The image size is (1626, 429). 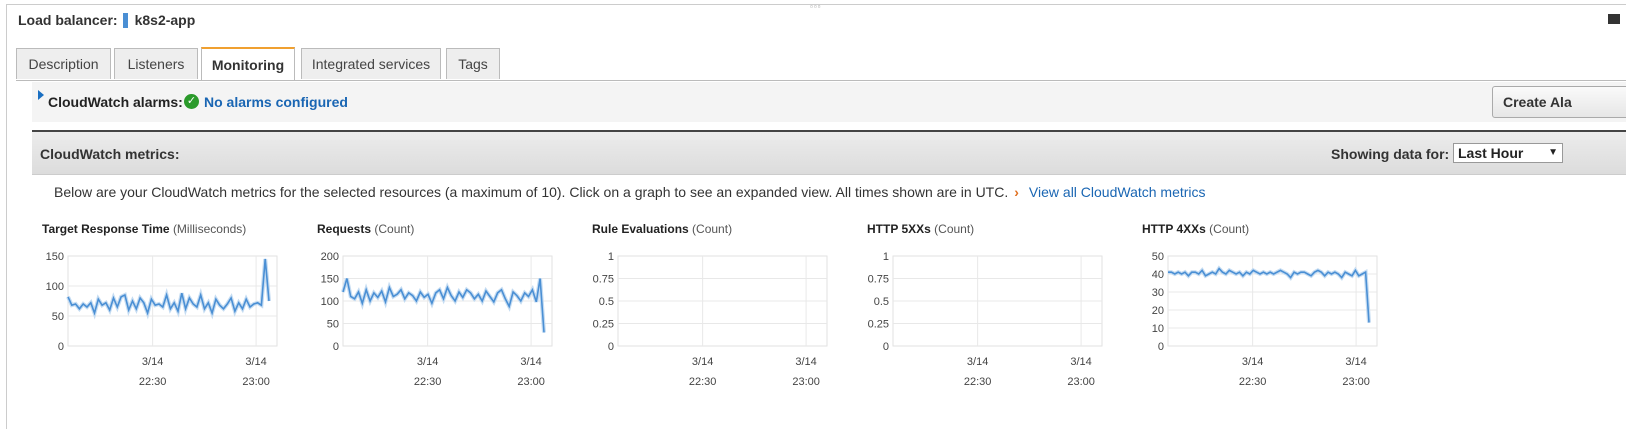 What do you see at coordinates (1491, 153) in the screenshot?
I see `time-range-value: Last Hour` at bounding box center [1491, 153].